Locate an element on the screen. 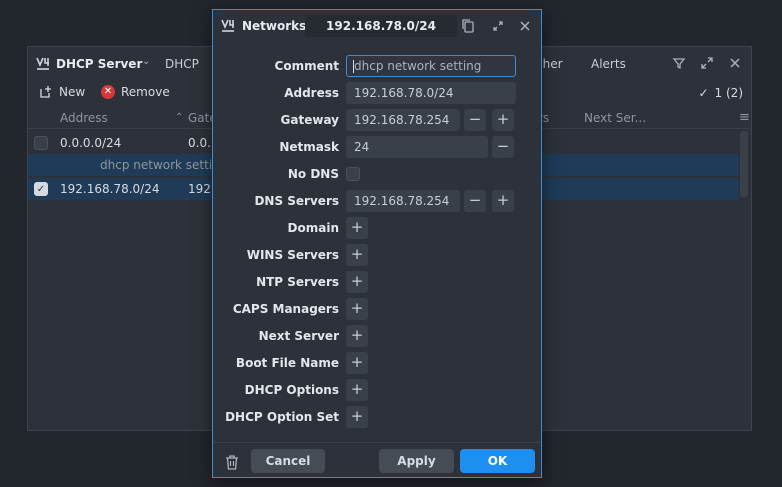 The width and height of the screenshot is (782, 487). next-server-add-button: + is located at coordinates (357, 336).